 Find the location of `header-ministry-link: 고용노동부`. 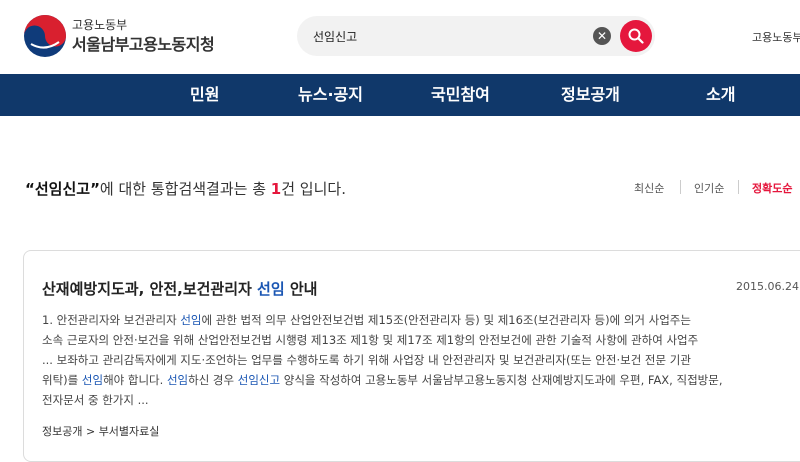

header-ministry-link: 고용노동부 is located at coordinates (776, 37).